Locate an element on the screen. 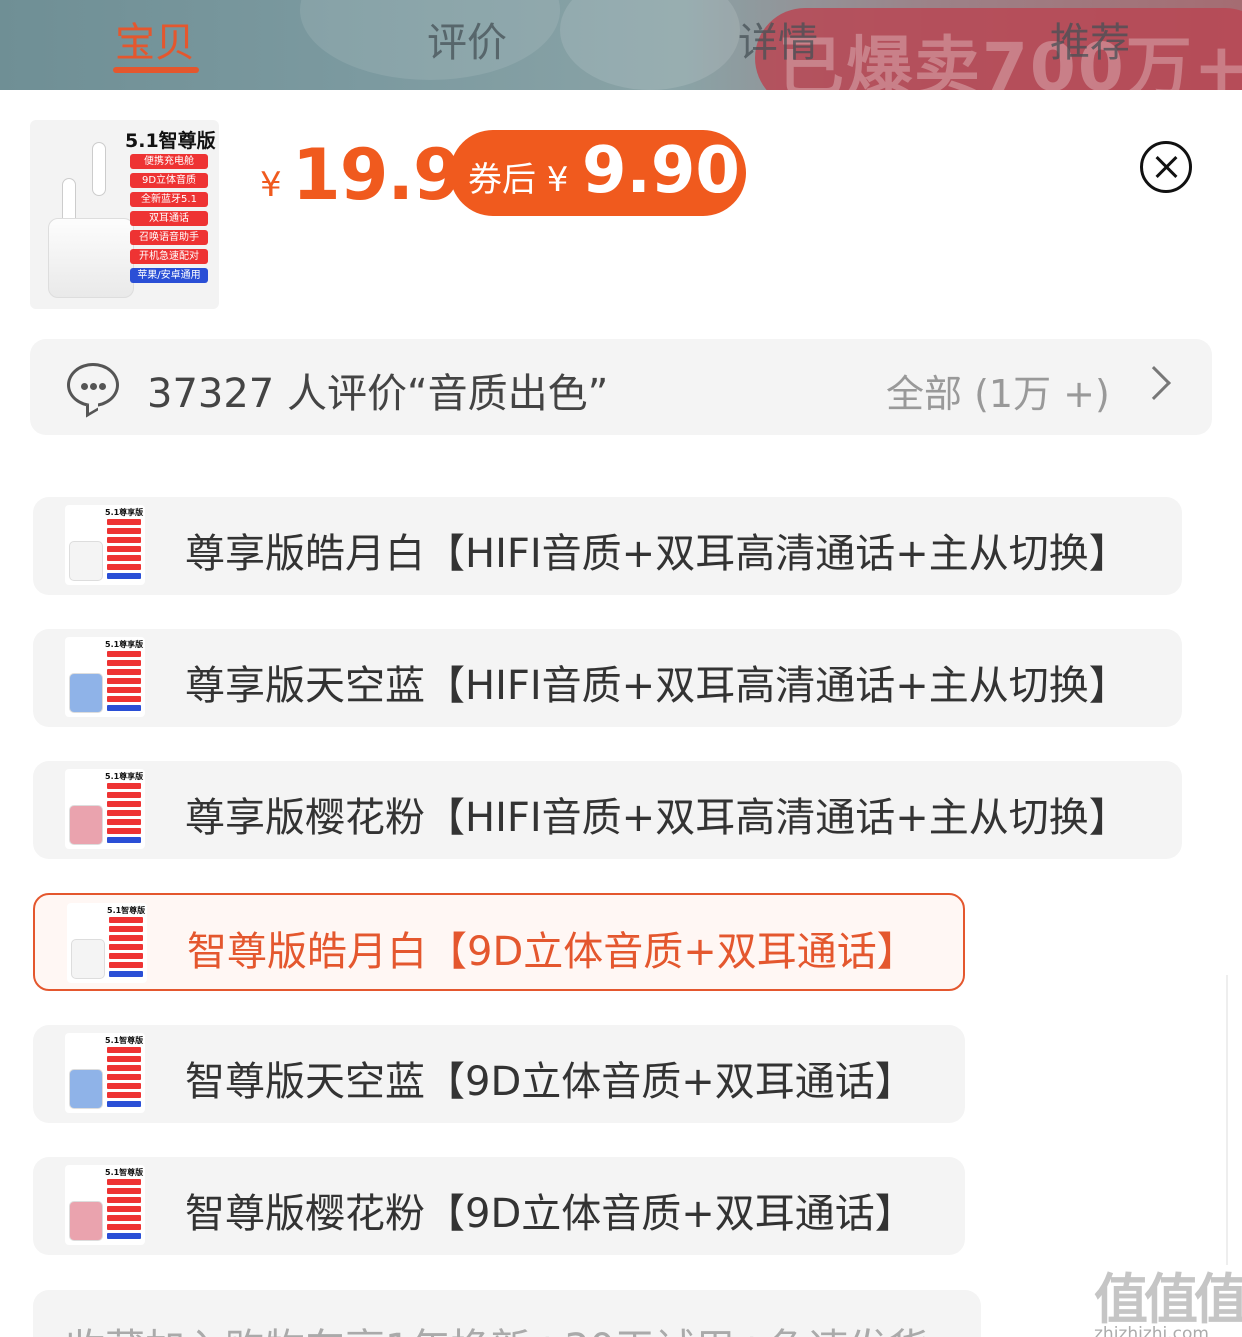  feature-tag: 全新蓝牙5.1 is located at coordinates (169, 199).